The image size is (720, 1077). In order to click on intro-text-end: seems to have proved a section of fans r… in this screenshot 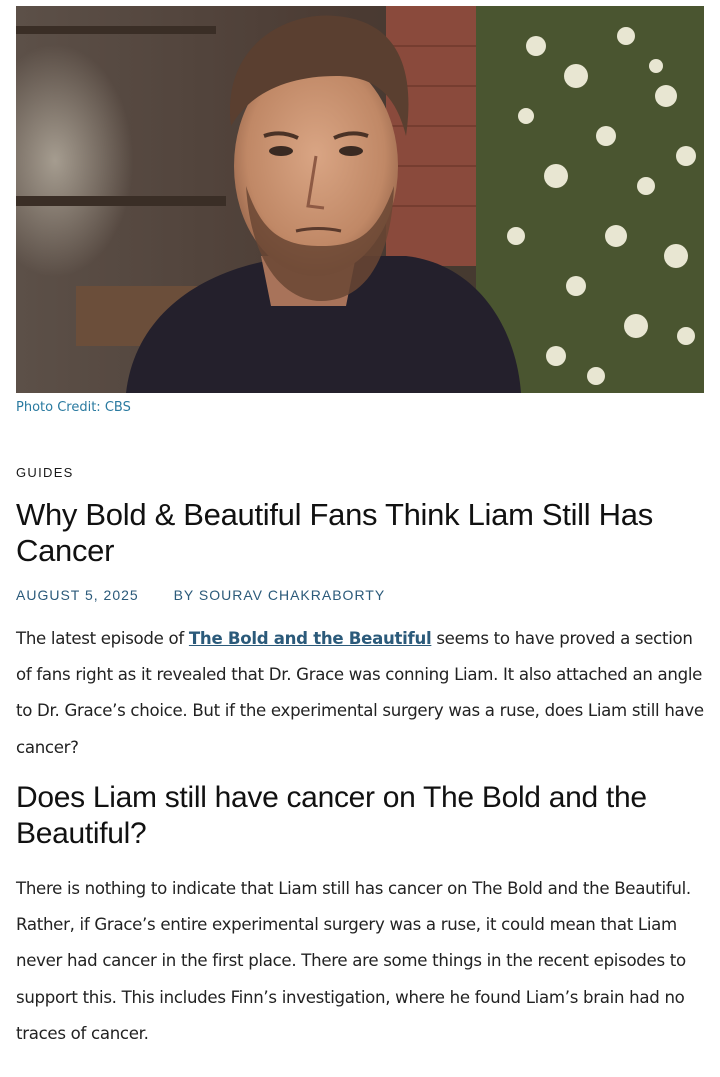, I will do `click(360, 693)`.